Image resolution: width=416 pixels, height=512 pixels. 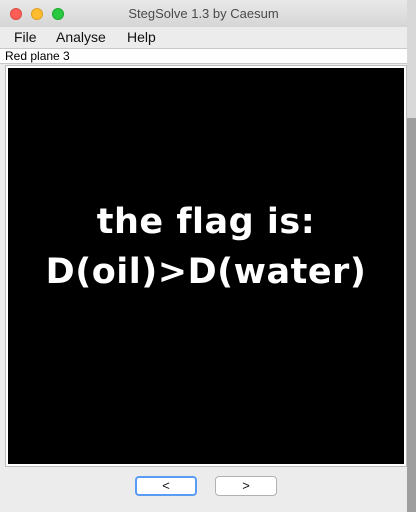 I want to click on menu-analyse: Analyse, so click(x=81, y=37).